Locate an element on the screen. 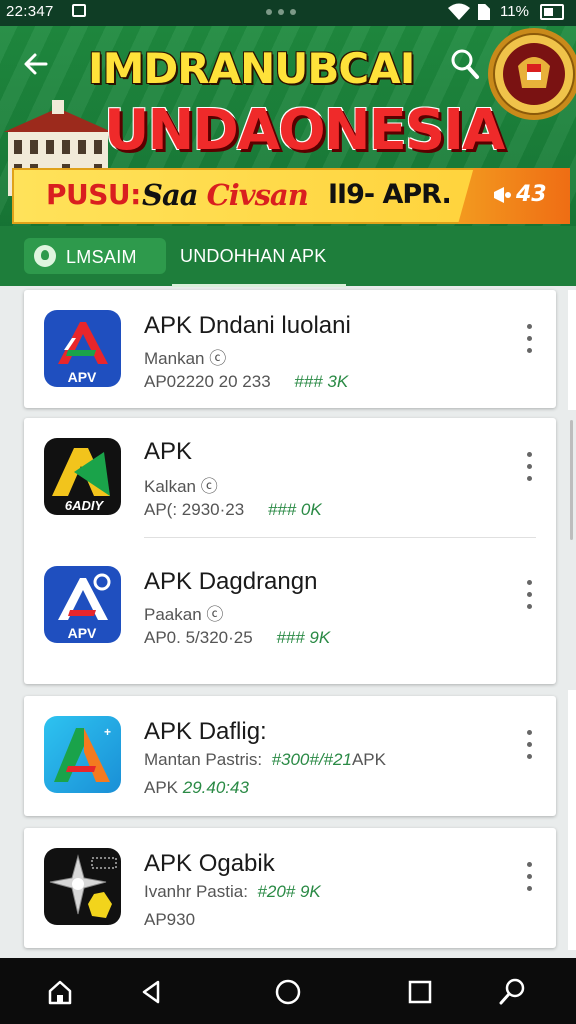  gradient-a-icon: + is located at coordinates (82, 754).